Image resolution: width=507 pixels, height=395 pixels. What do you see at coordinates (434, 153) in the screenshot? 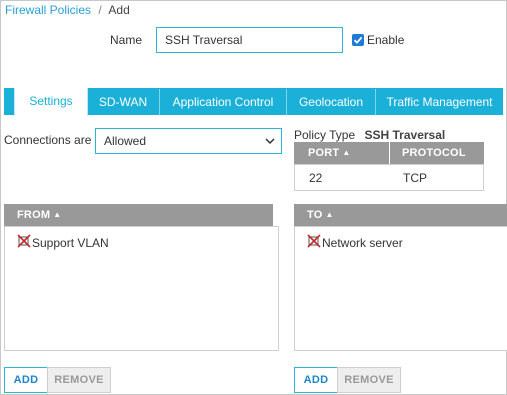
I see `protocol-column-header: PROTOCOL` at bounding box center [434, 153].